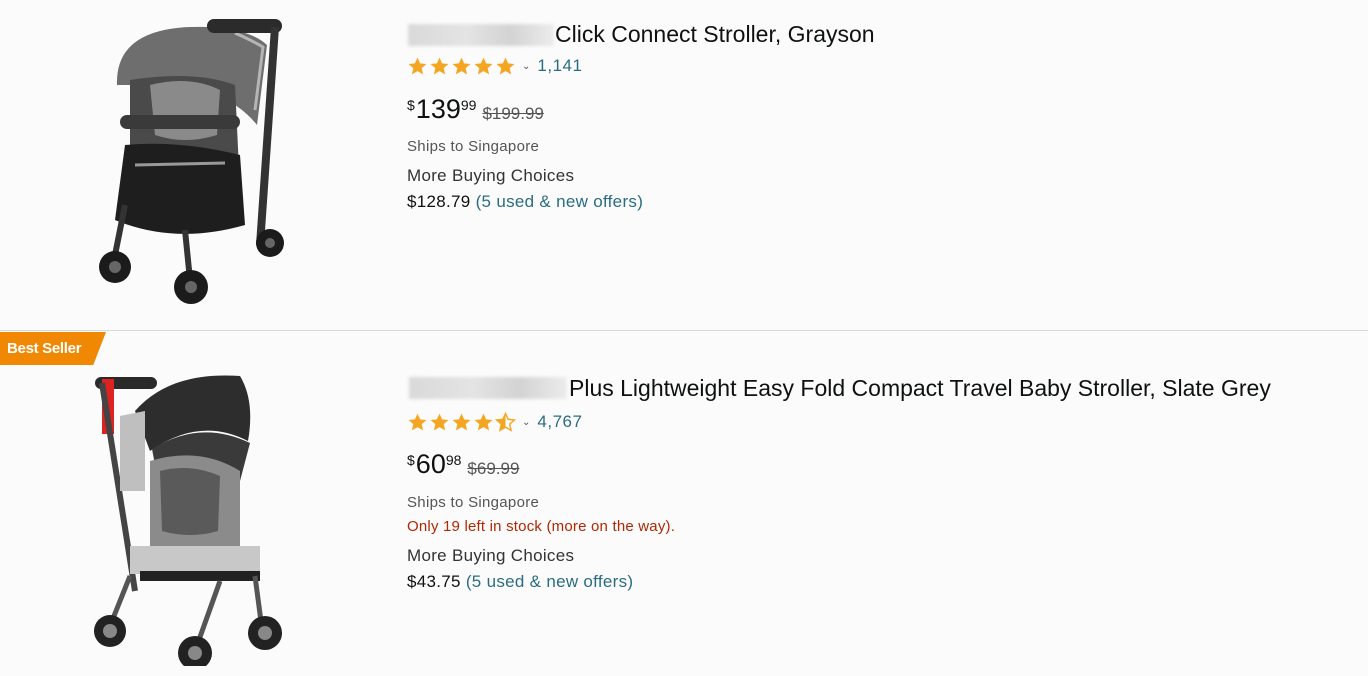  I want to click on half-star-icon, so click(505, 421).